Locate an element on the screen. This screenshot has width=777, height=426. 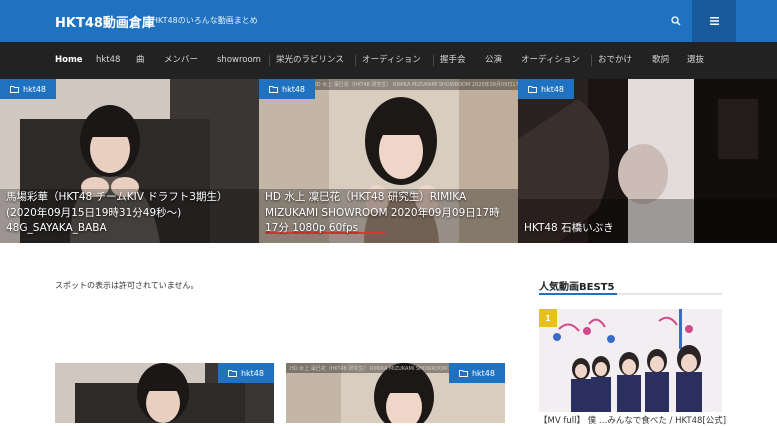
nav-item-senbatsu: 選抜 is located at coordinates (695, 60).